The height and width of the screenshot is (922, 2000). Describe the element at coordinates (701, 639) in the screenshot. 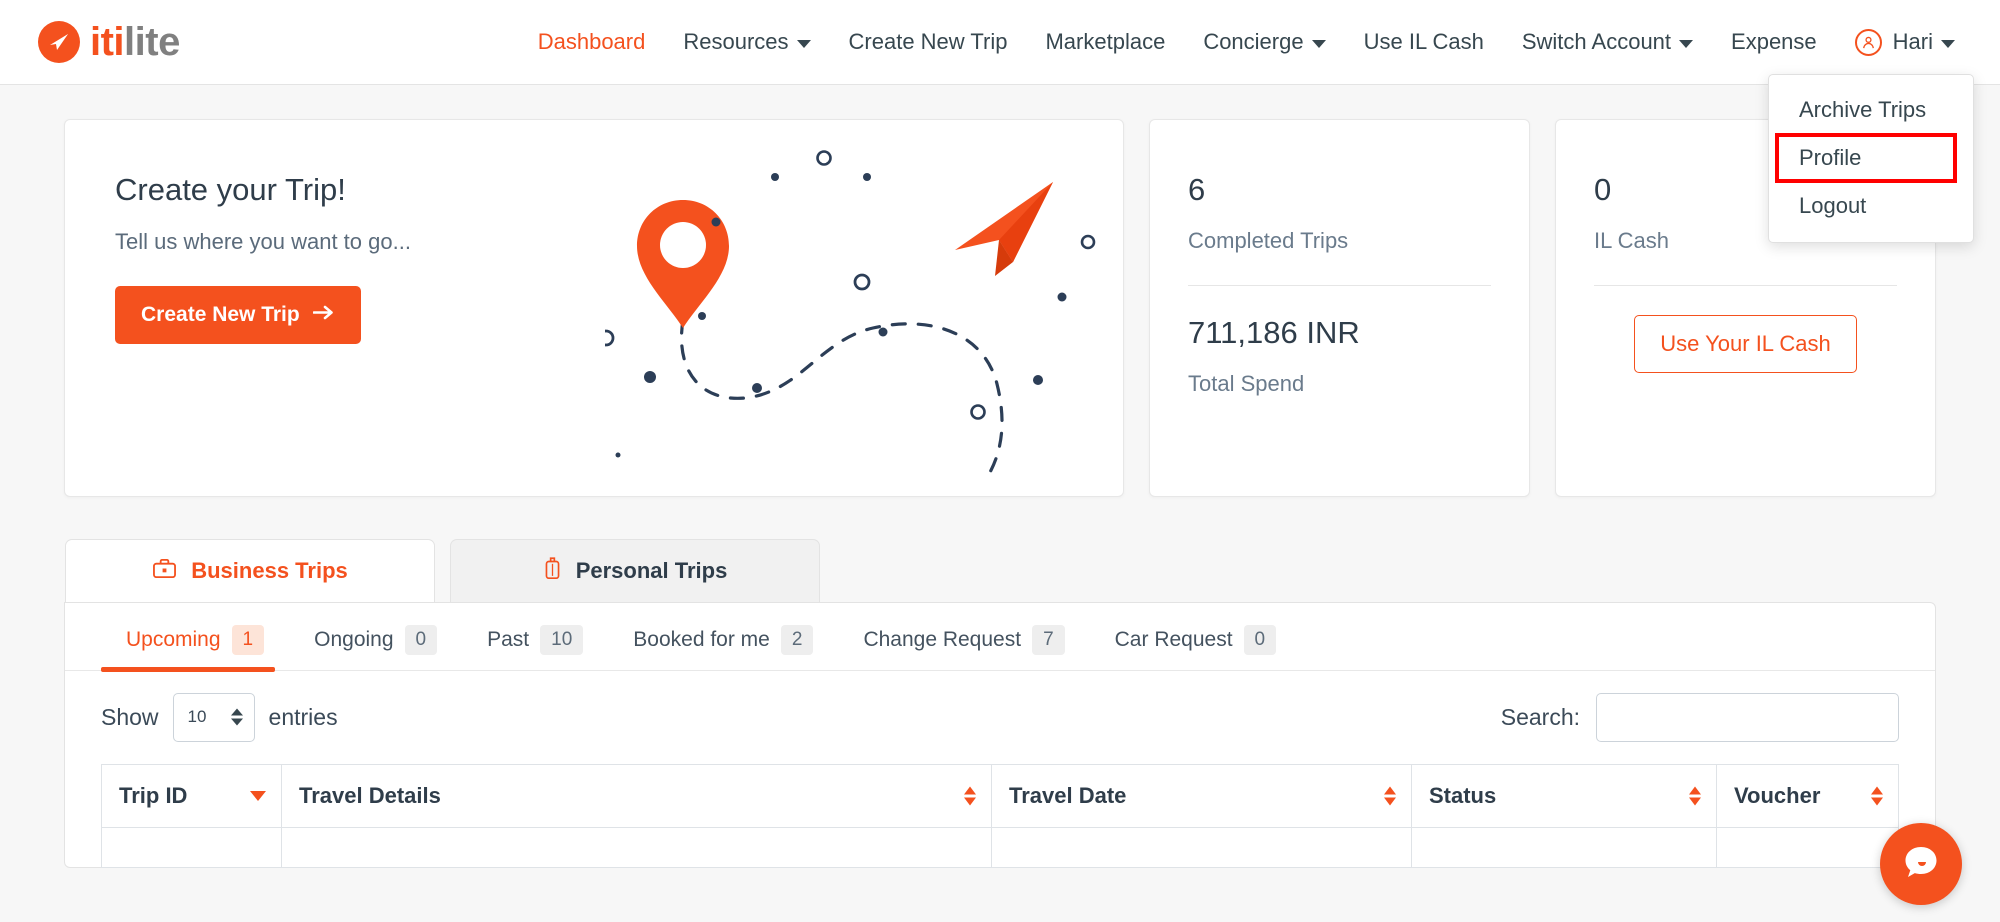

I see `subtab-label: Booked for me` at that location.